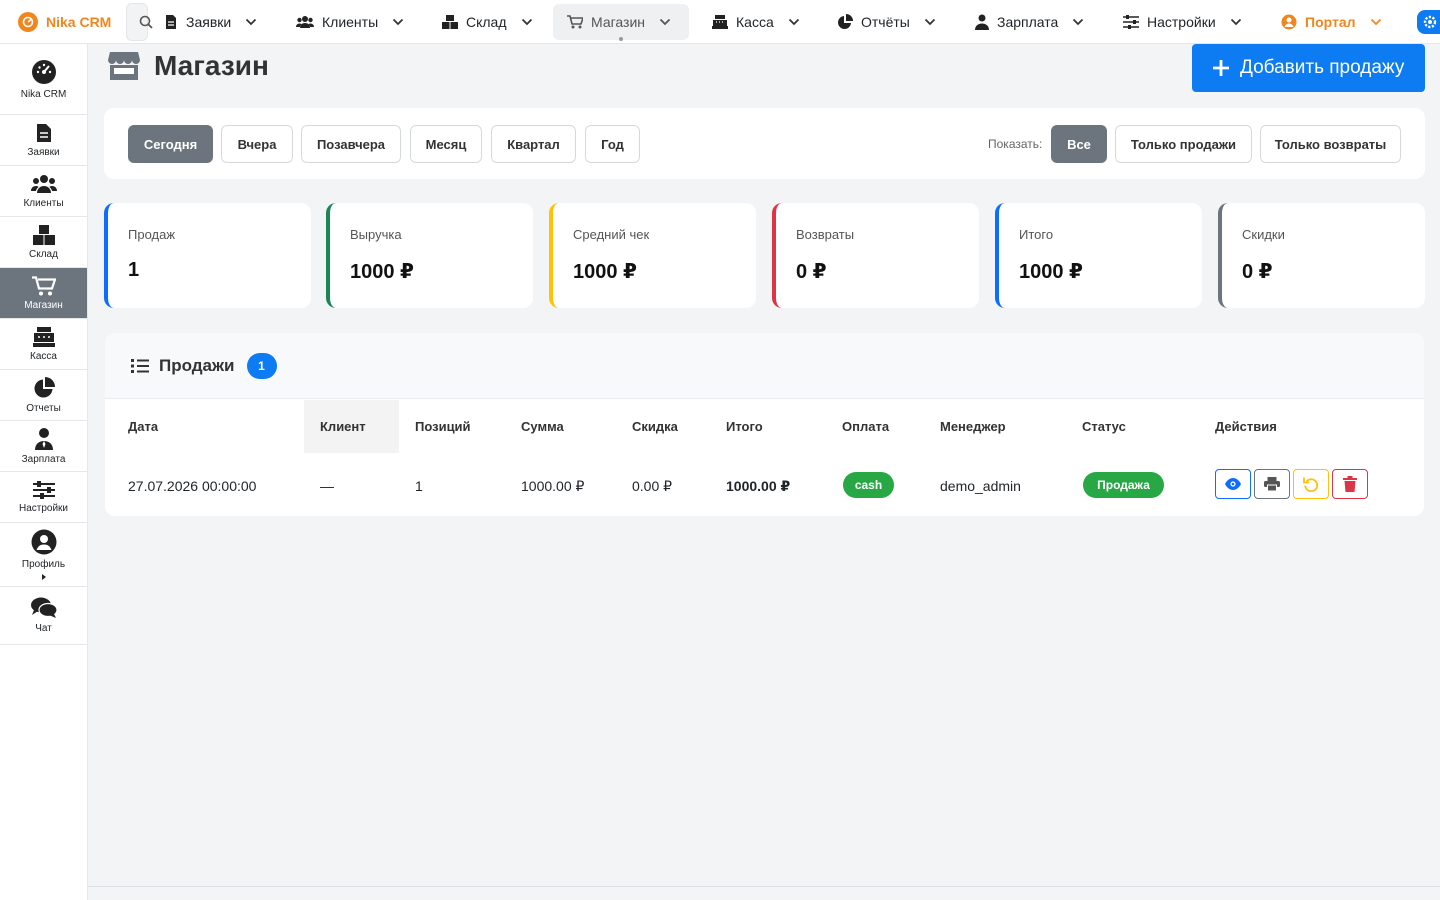 This screenshot has height=900, width=1440. What do you see at coordinates (171, 22) in the screenshot?
I see `file-icon` at bounding box center [171, 22].